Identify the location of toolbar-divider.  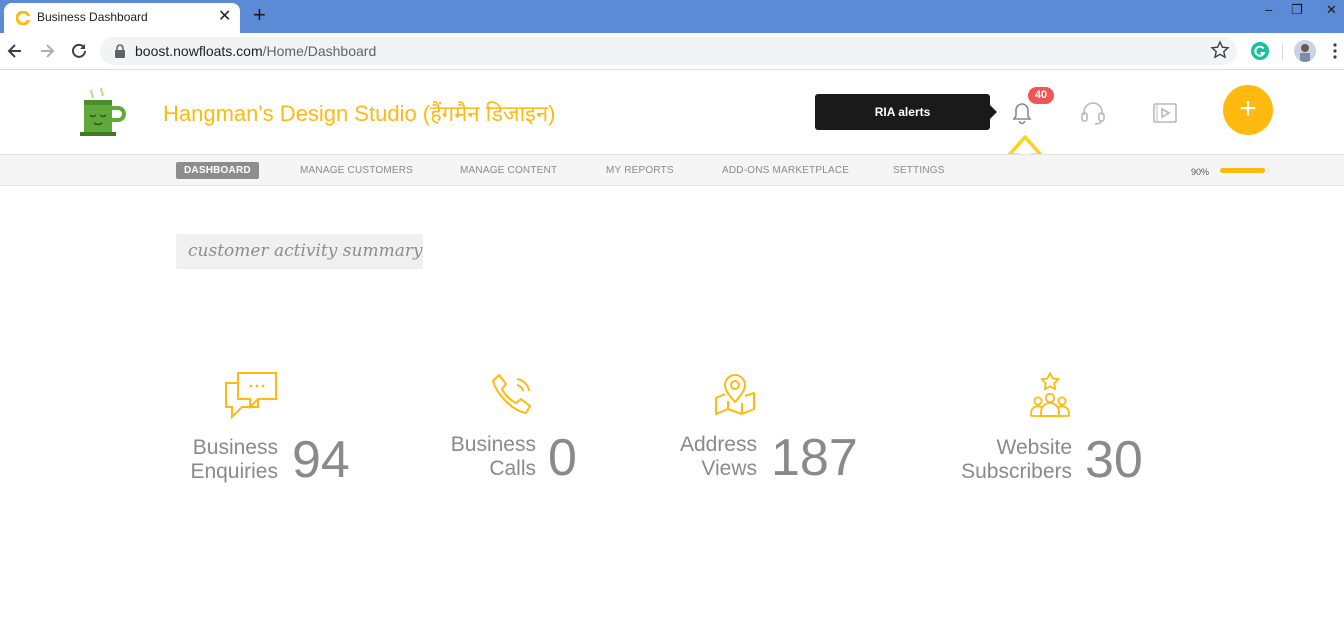
(1282, 52).